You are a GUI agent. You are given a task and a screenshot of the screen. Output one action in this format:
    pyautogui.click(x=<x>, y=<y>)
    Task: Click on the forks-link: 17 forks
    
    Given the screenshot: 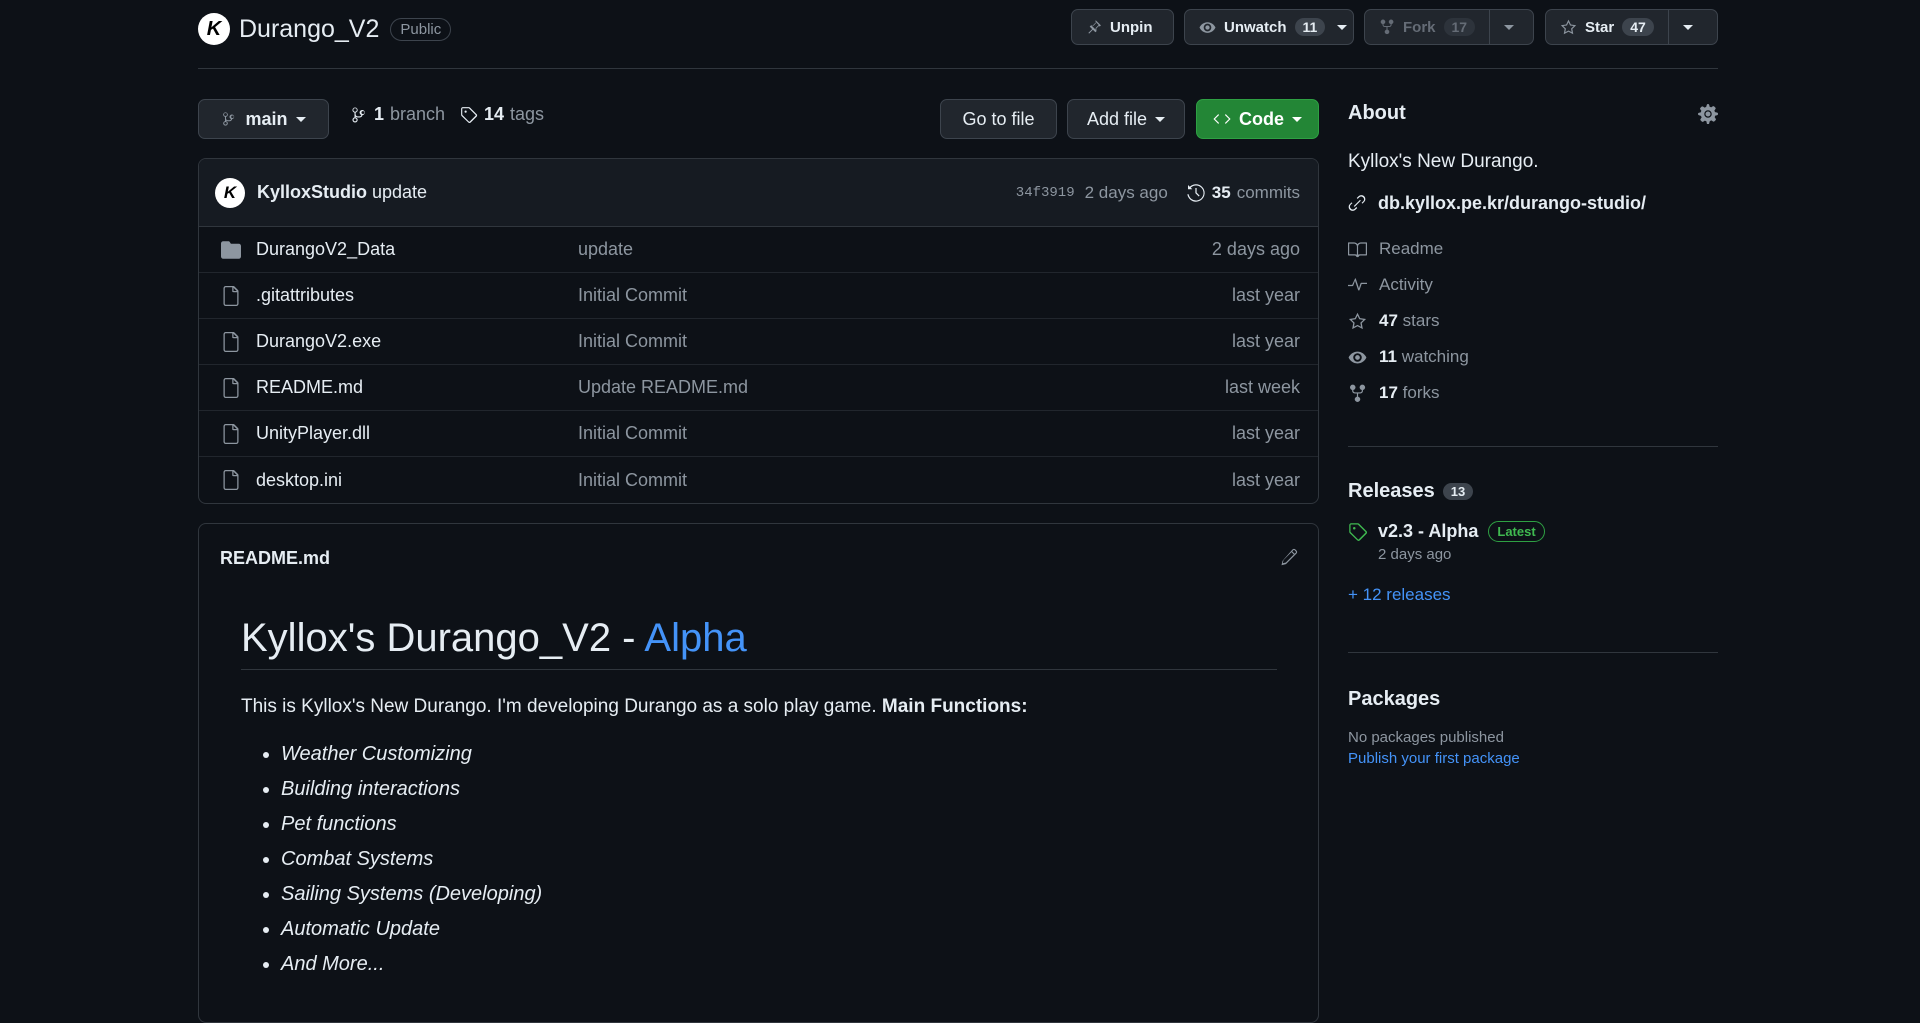 What is the action you would take?
    pyautogui.click(x=1533, y=393)
    